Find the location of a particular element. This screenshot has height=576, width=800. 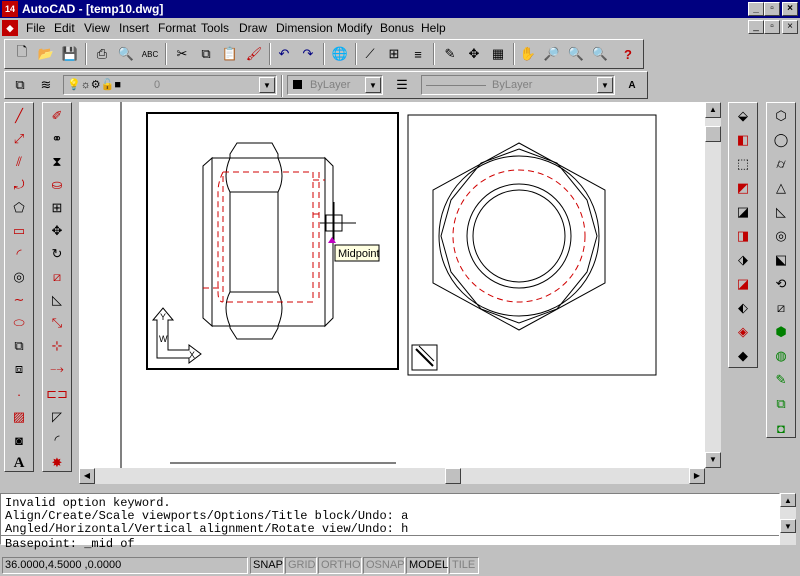

vertical-scrollbar: ▲ ▼ is located at coordinates (713, 285).